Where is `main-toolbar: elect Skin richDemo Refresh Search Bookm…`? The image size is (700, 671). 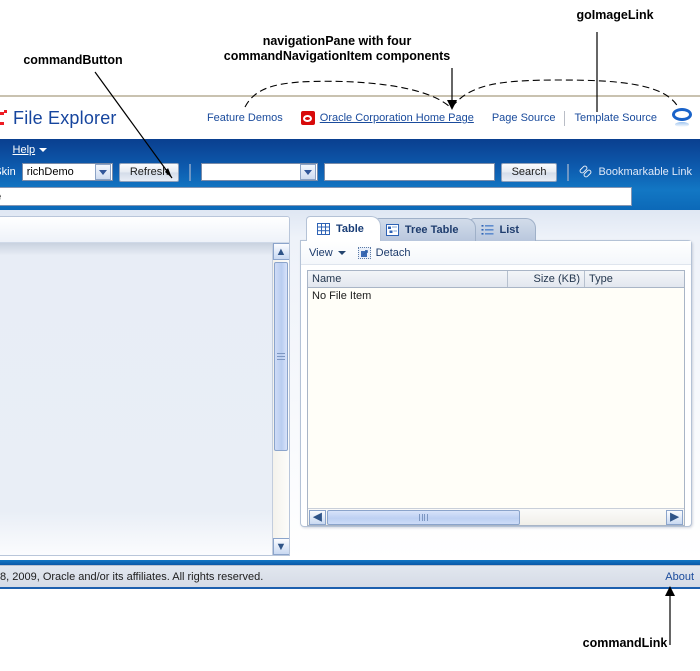 main-toolbar: elect Skin richDemo Refresh Search Bookm… is located at coordinates (350, 172).